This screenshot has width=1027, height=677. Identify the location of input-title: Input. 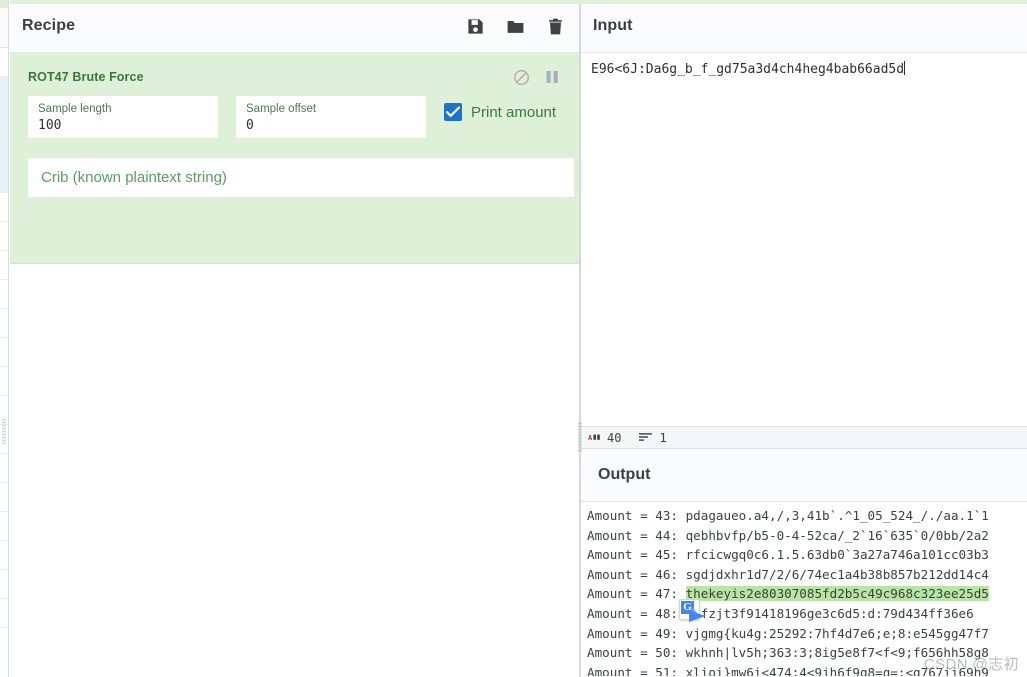
(613, 25).